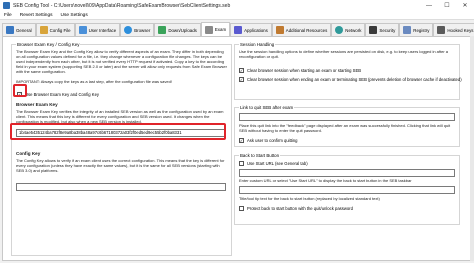 This screenshot has width=474, height=263. Describe the element at coordinates (208, 29) in the screenshot. I see `exam-icon` at that location.